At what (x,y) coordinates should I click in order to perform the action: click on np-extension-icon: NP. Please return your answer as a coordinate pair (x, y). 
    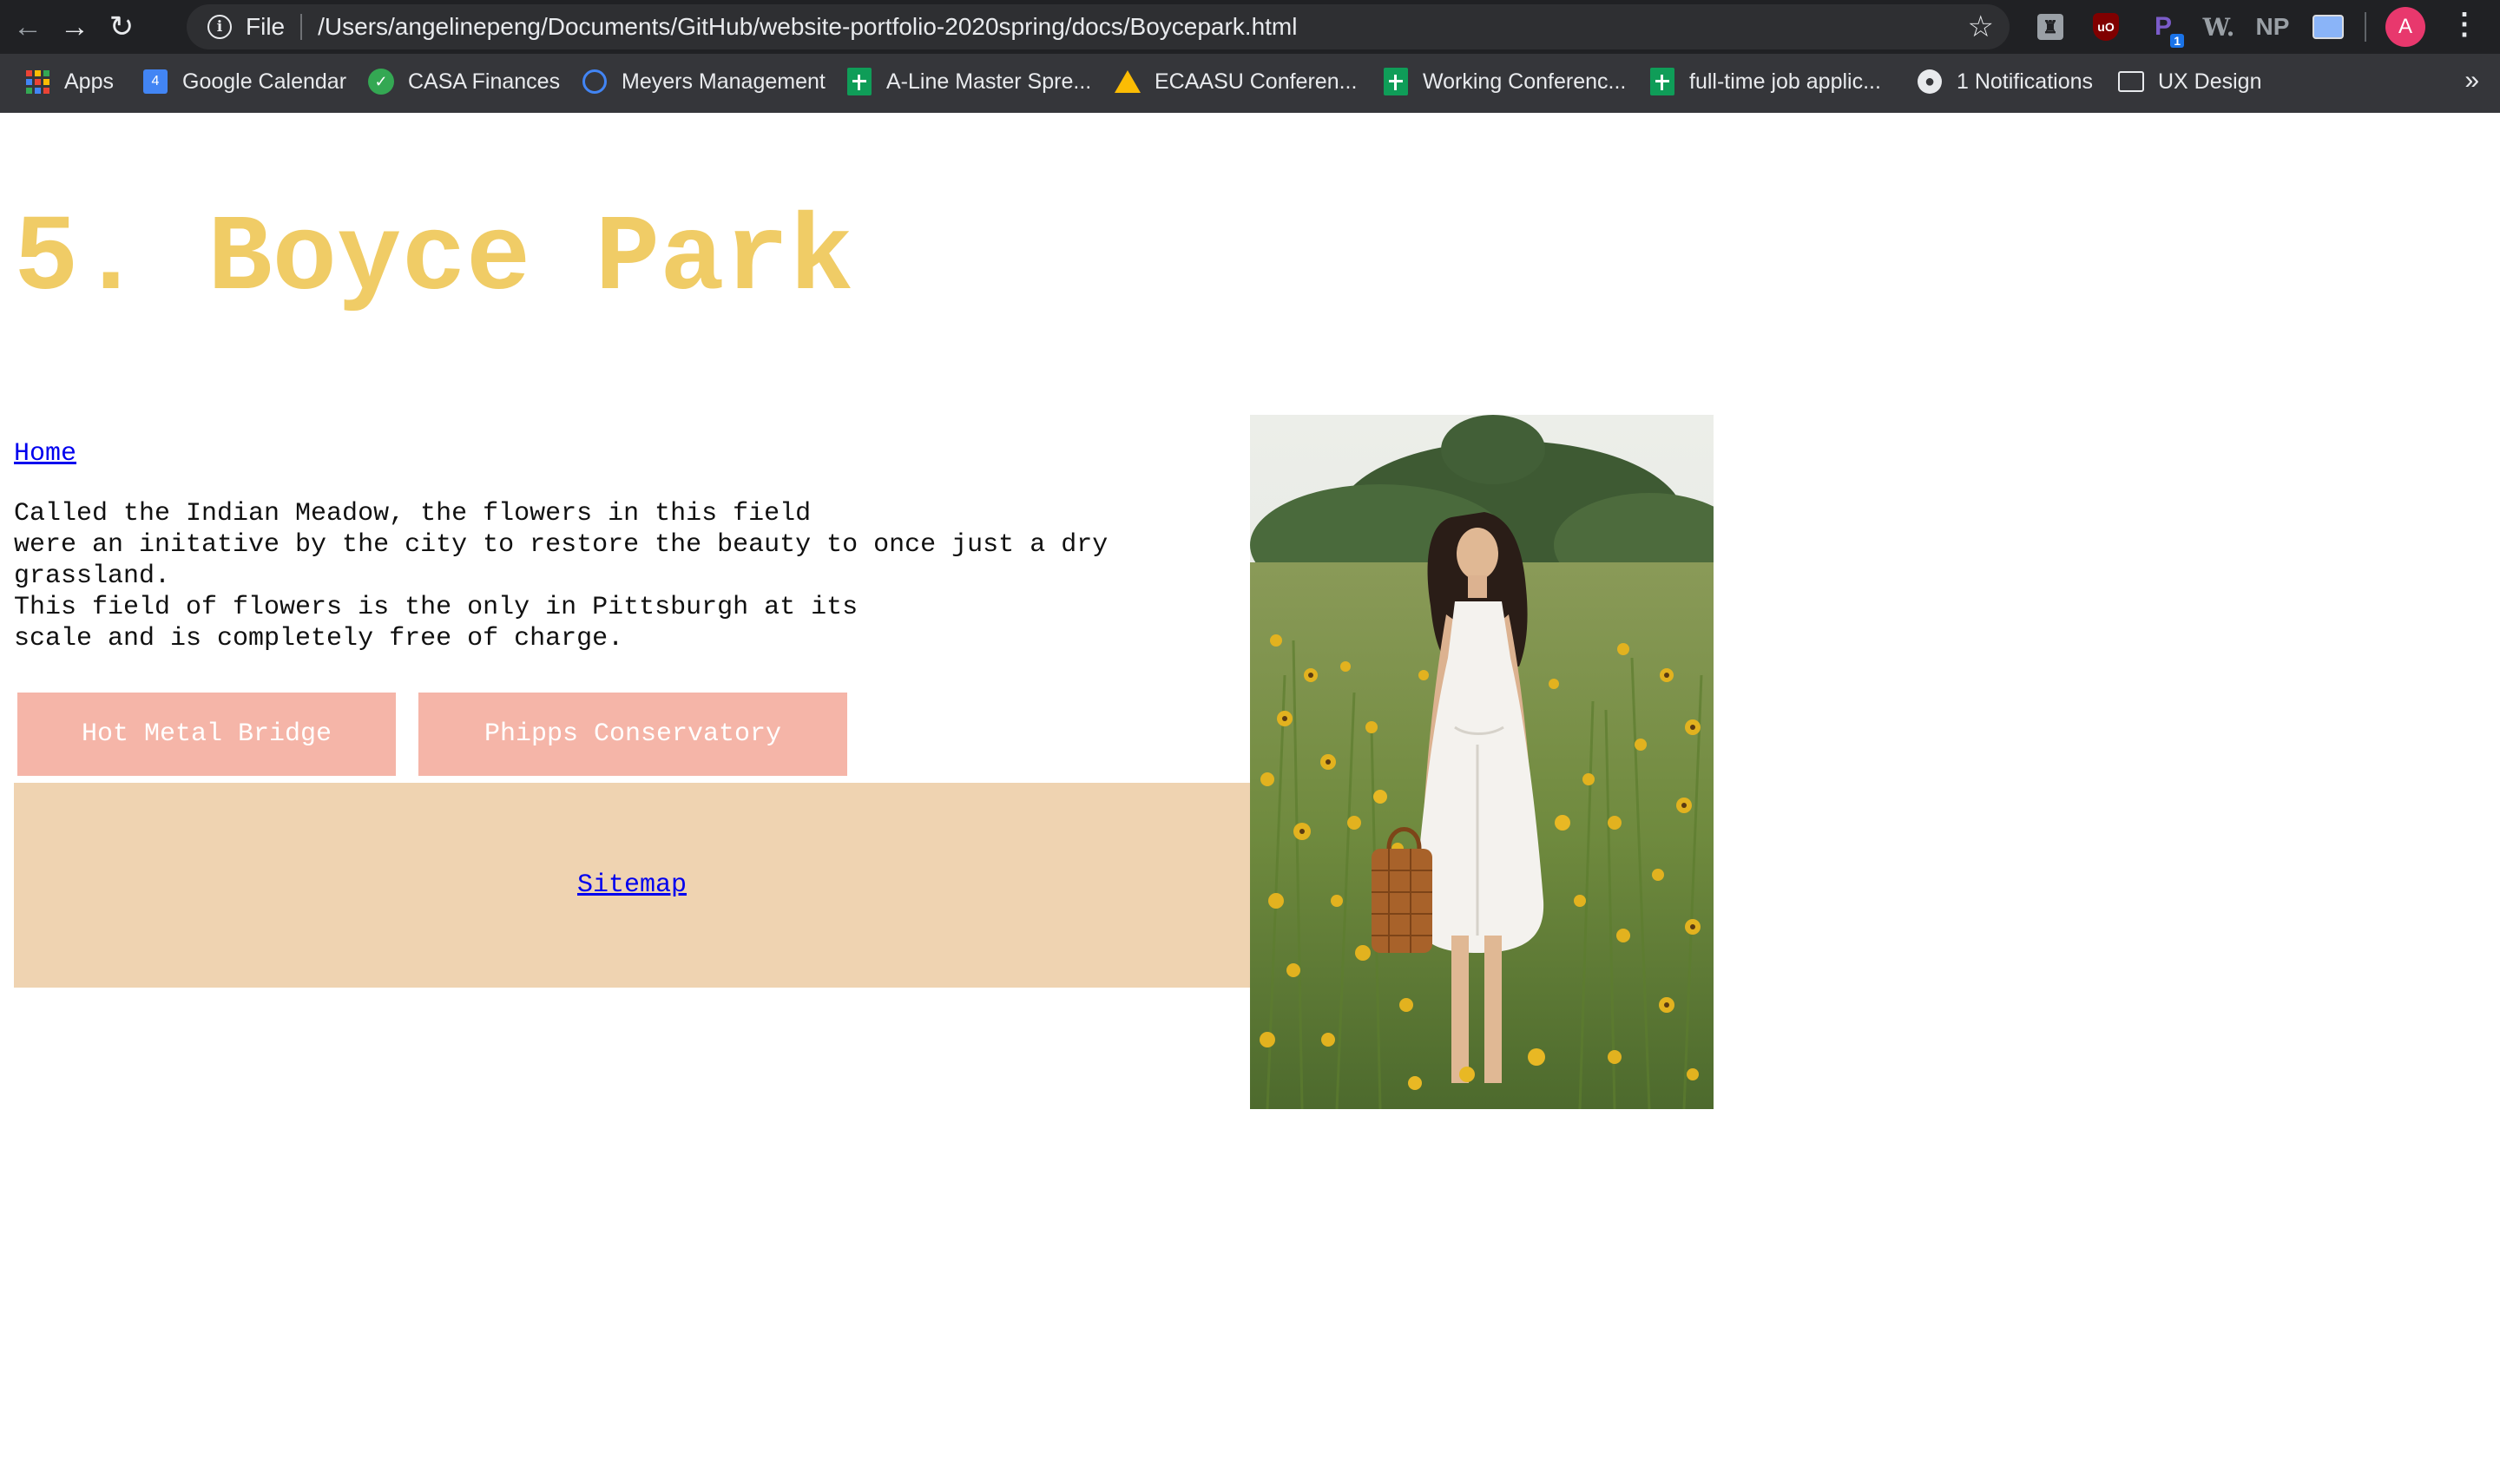
    Looking at the image, I should click on (2273, 27).